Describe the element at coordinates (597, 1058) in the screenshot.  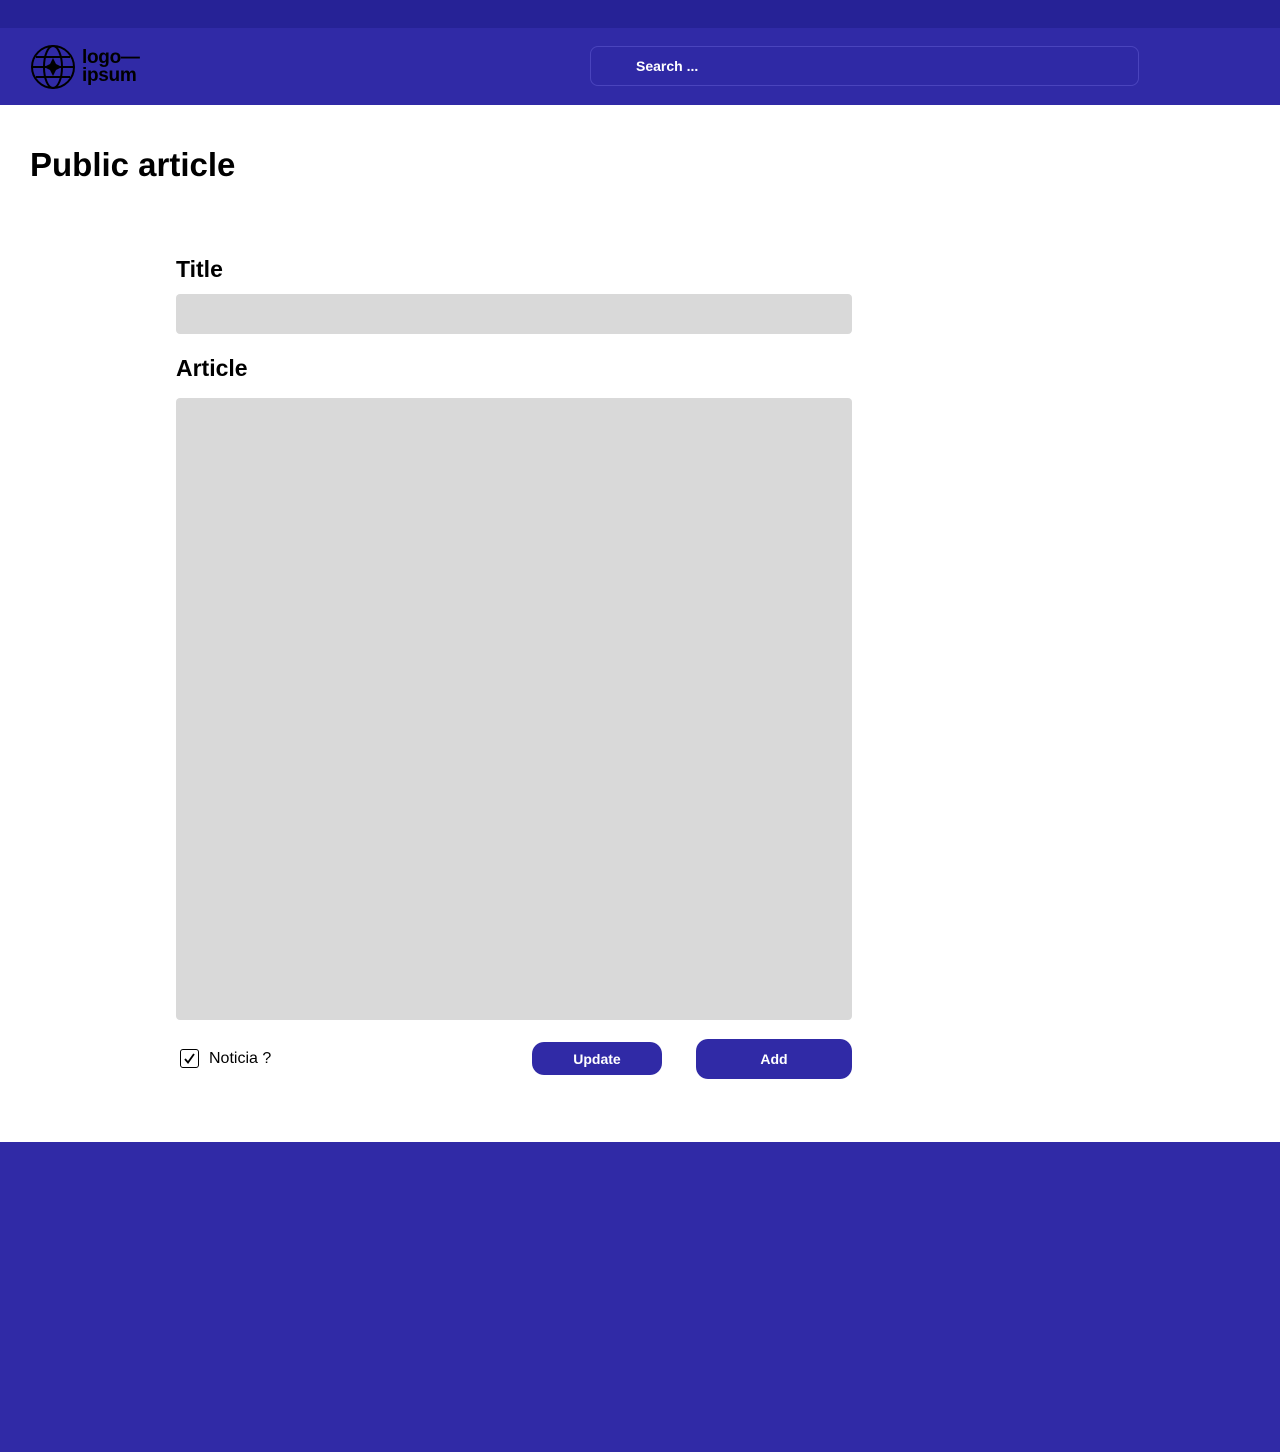
I see `update-button: Update` at that location.